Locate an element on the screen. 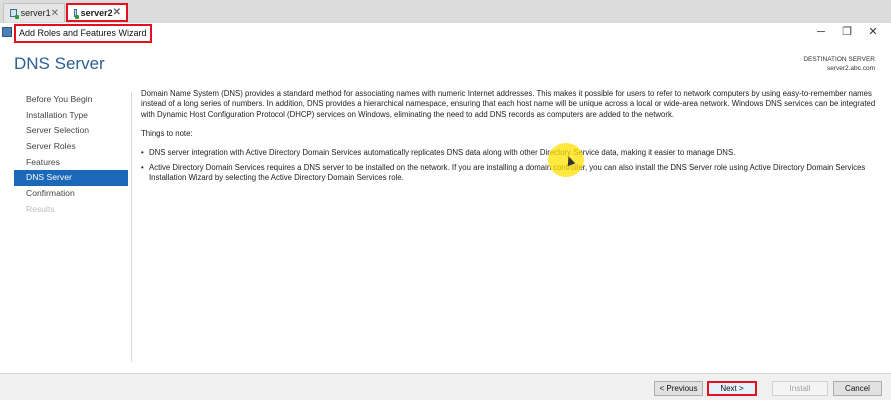  tab-label: server1 is located at coordinates (35, 13).